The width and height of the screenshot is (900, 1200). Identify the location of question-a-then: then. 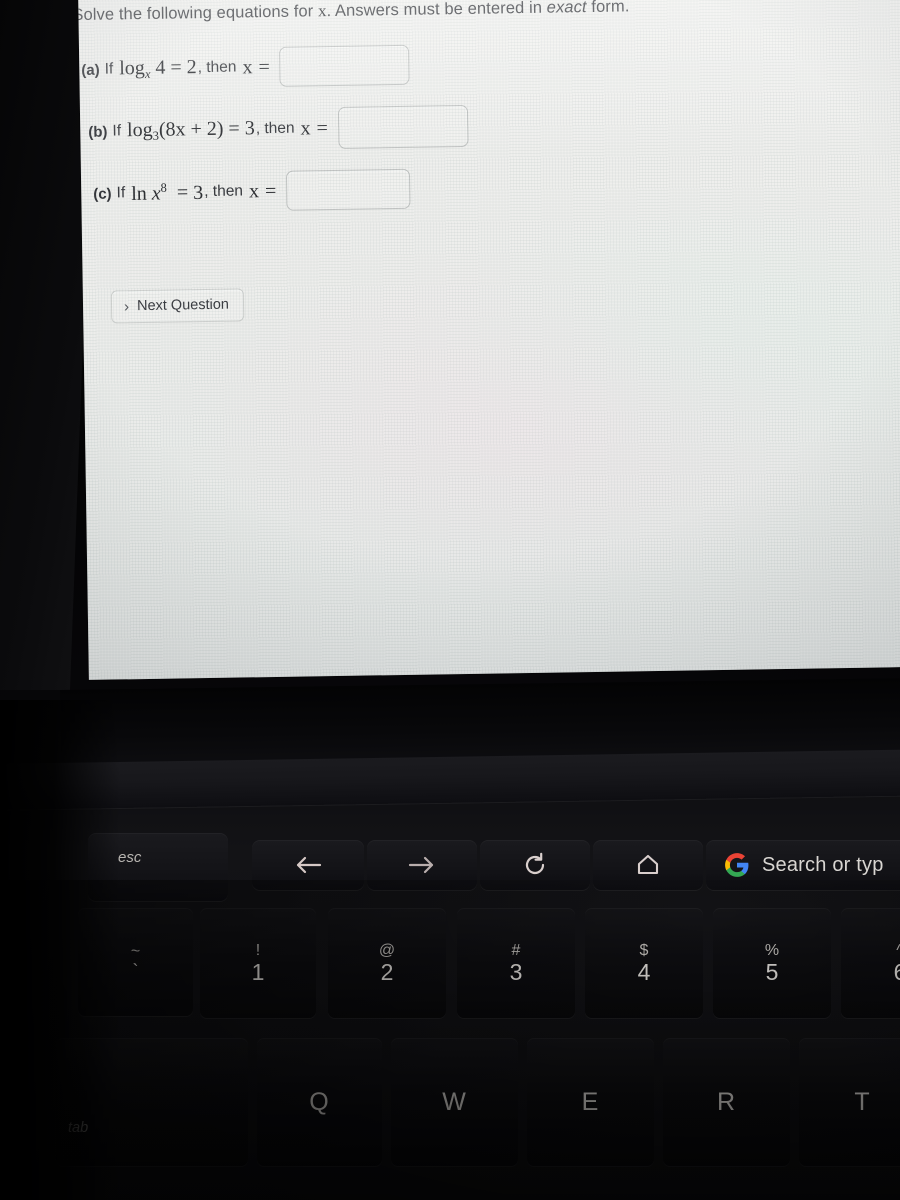
(221, 67).